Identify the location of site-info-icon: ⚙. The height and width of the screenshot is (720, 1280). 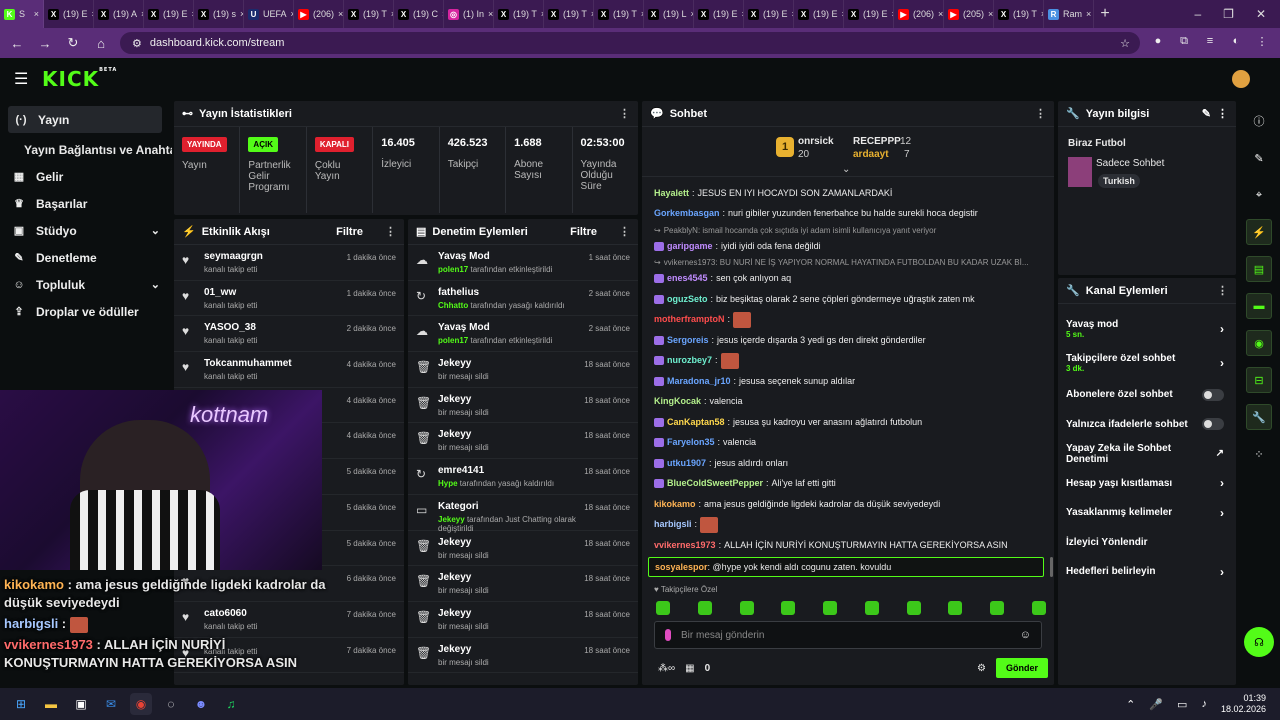
(137, 43).